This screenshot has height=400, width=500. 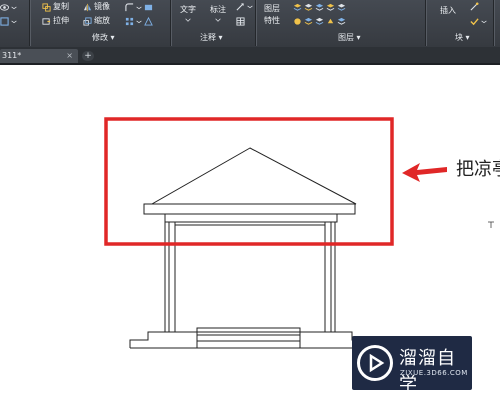 I want to click on scale-icon, so click(x=87, y=21).